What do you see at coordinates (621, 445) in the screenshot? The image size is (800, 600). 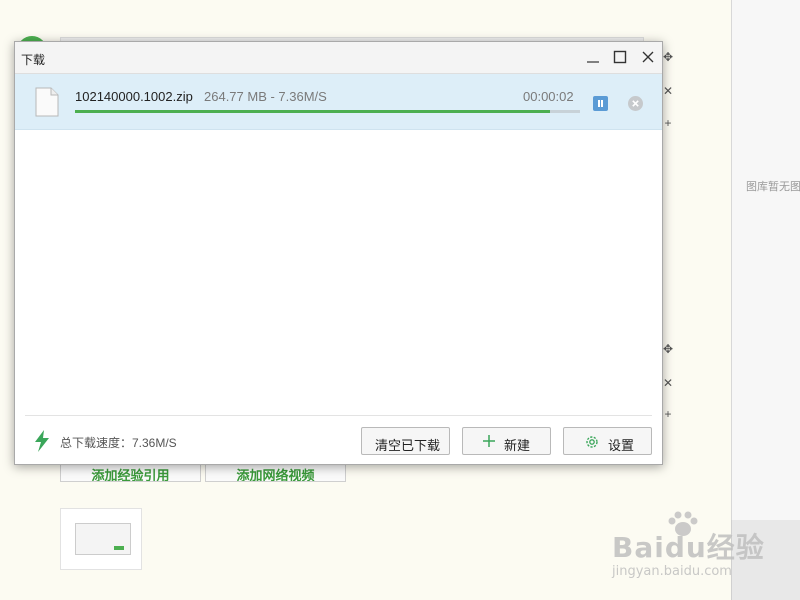 I see `settings-label: 设置` at bounding box center [621, 445].